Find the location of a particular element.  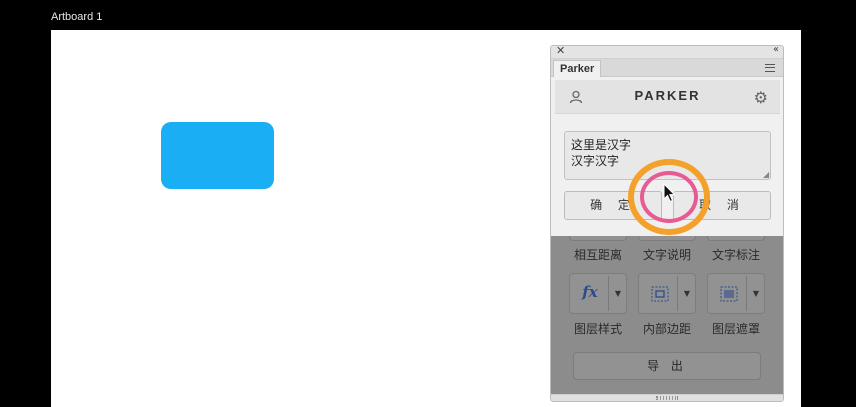

padding-icon is located at coordinates (660, 294).